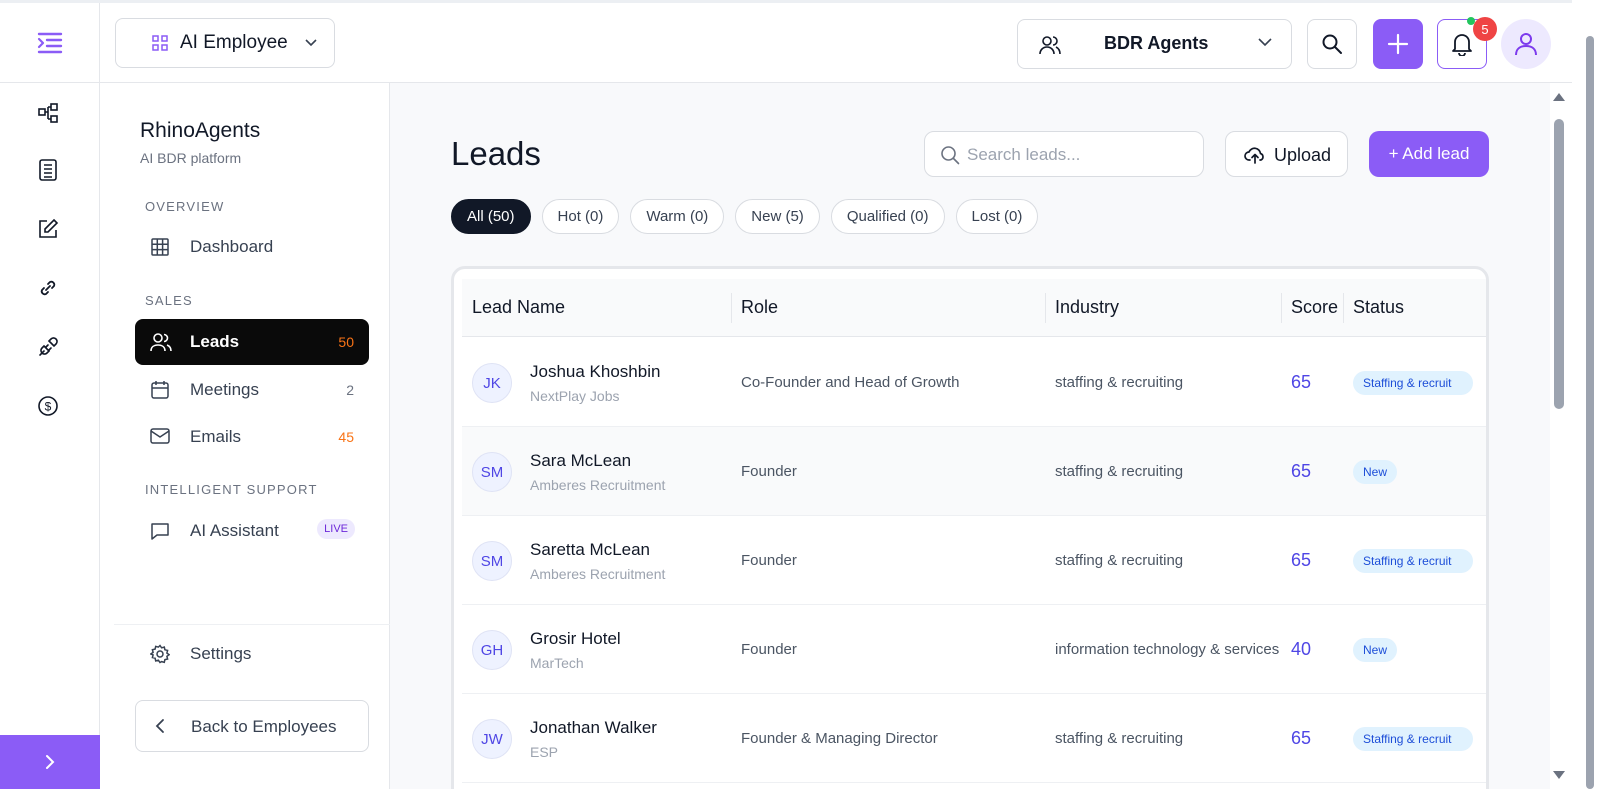 Image resolution: width=1600 pixels, height=789 pixels. I want to click on plus-icon, so click(1398, 44).